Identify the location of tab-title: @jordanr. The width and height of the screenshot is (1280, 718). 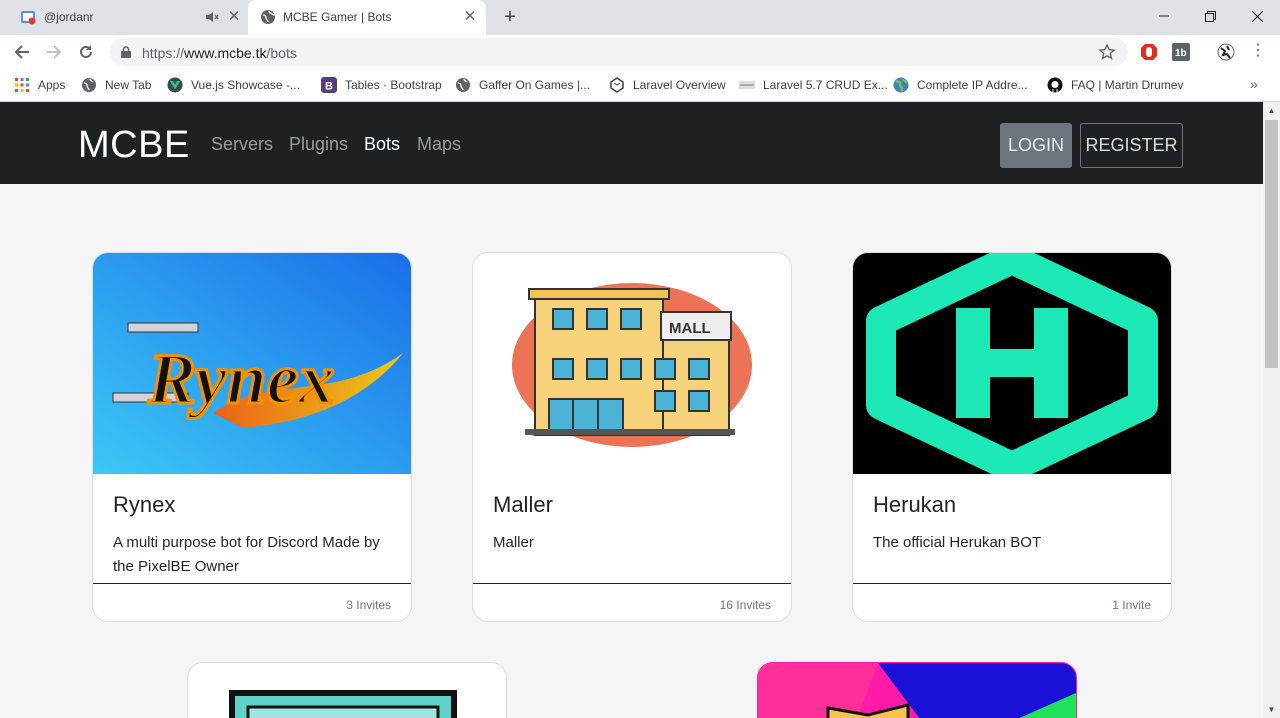
(69, 17).